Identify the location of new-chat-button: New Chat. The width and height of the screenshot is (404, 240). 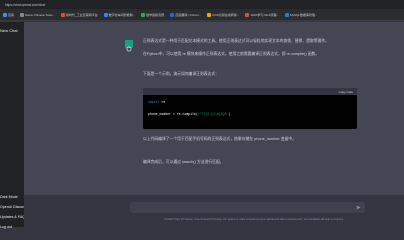
(9, 30).